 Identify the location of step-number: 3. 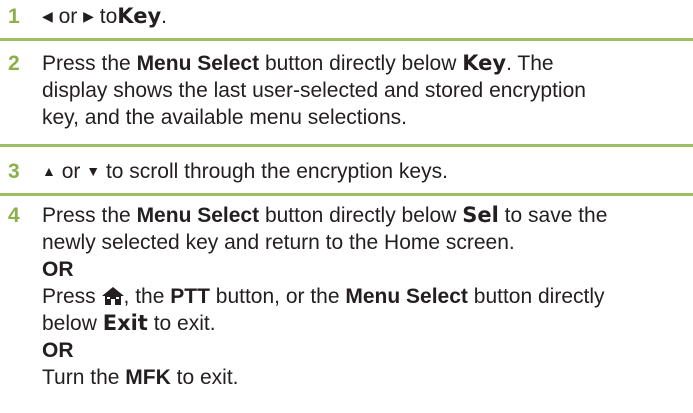
(14, 171).